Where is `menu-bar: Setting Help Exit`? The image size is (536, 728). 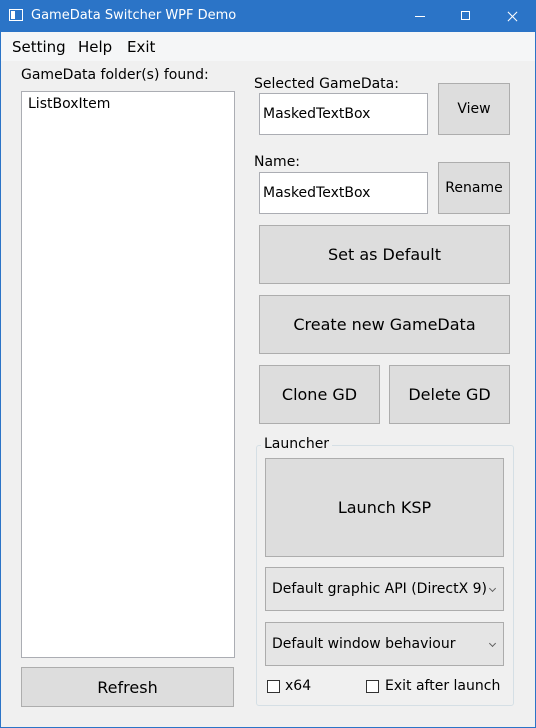
menu-bar: Setting Help Exit is located at coordinates (268, 46).